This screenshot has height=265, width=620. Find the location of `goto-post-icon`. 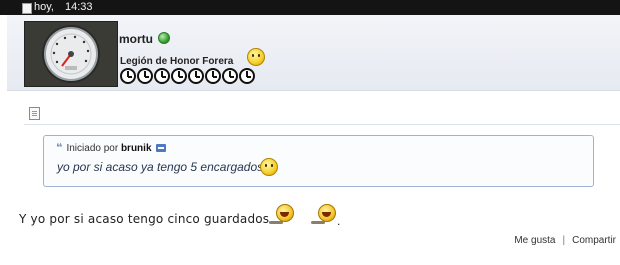

goto-post-icon is located at coordinates (160, 148).